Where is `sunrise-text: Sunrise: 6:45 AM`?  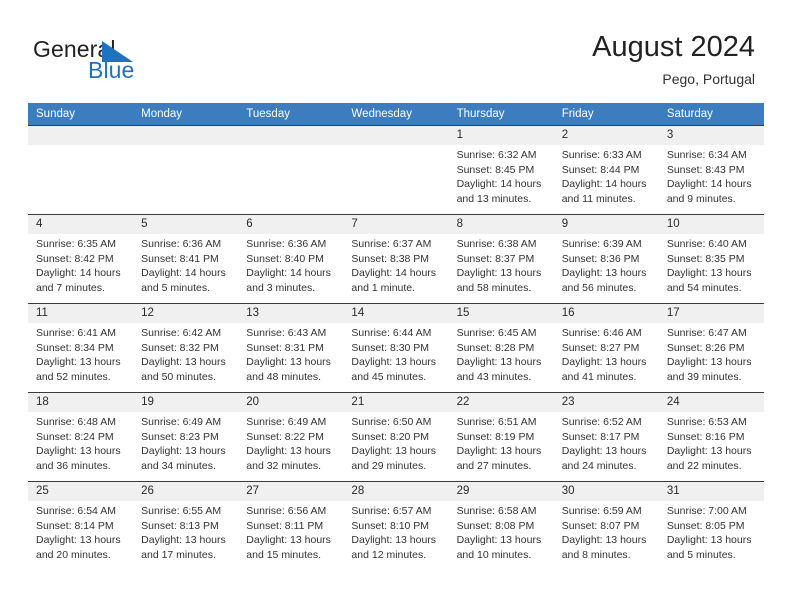
sunrise-text: Sunrise: 6:45 AM is located at coordinates (496, 333).